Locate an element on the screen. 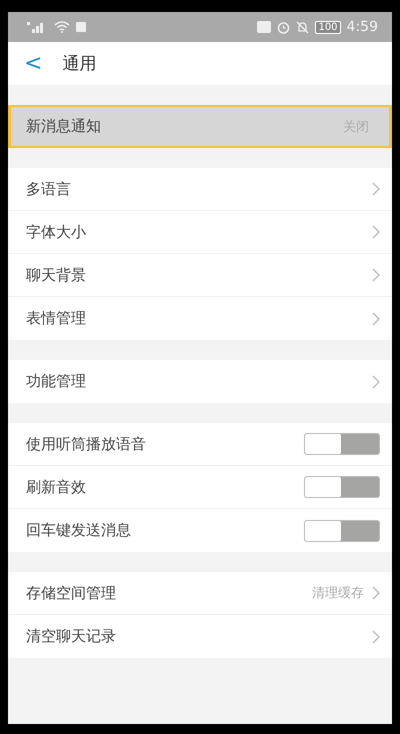 The width and height of the screenshot is (400, 734). bell-off-icon is located at coordinates (303, 27).